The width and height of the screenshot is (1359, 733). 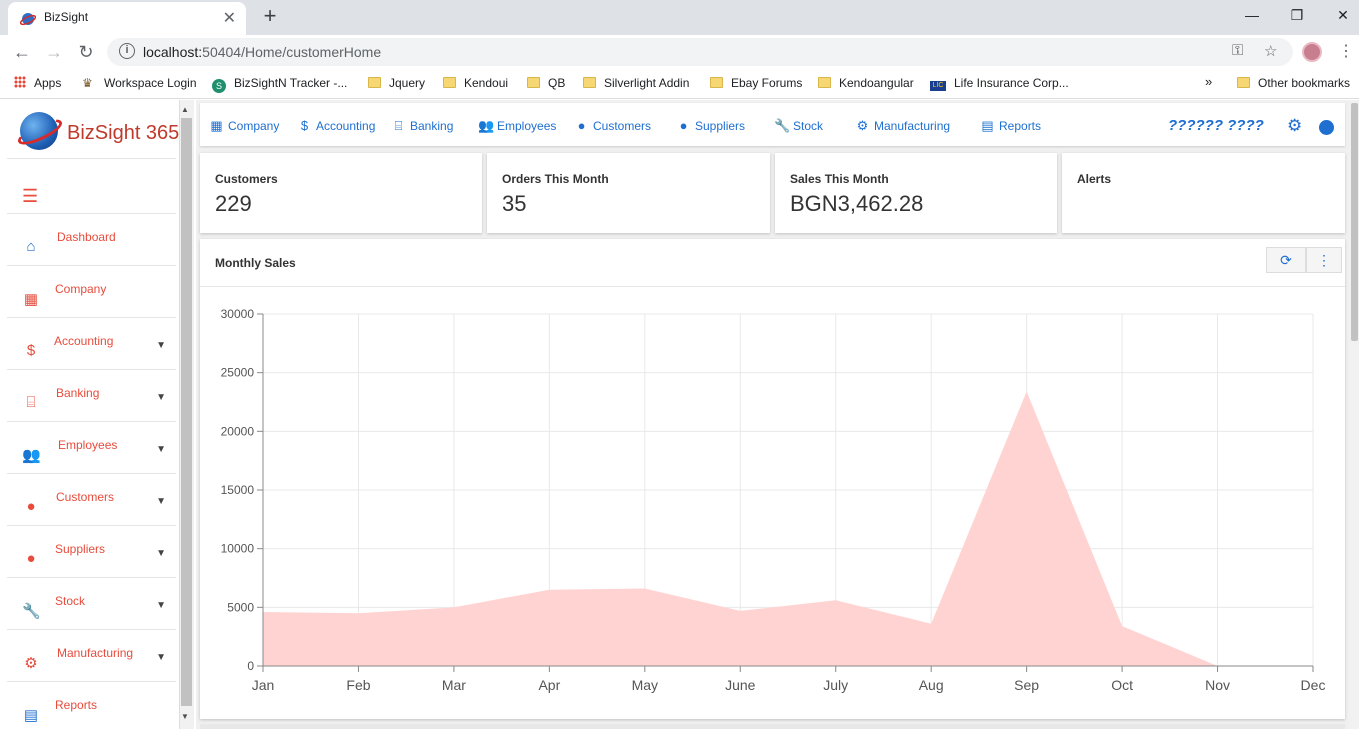 What do you see at coordinates (866, 83) in the screenshot?
I see `bookmark-kendoangular: Kendoangular` at bounding box center [866, 83].